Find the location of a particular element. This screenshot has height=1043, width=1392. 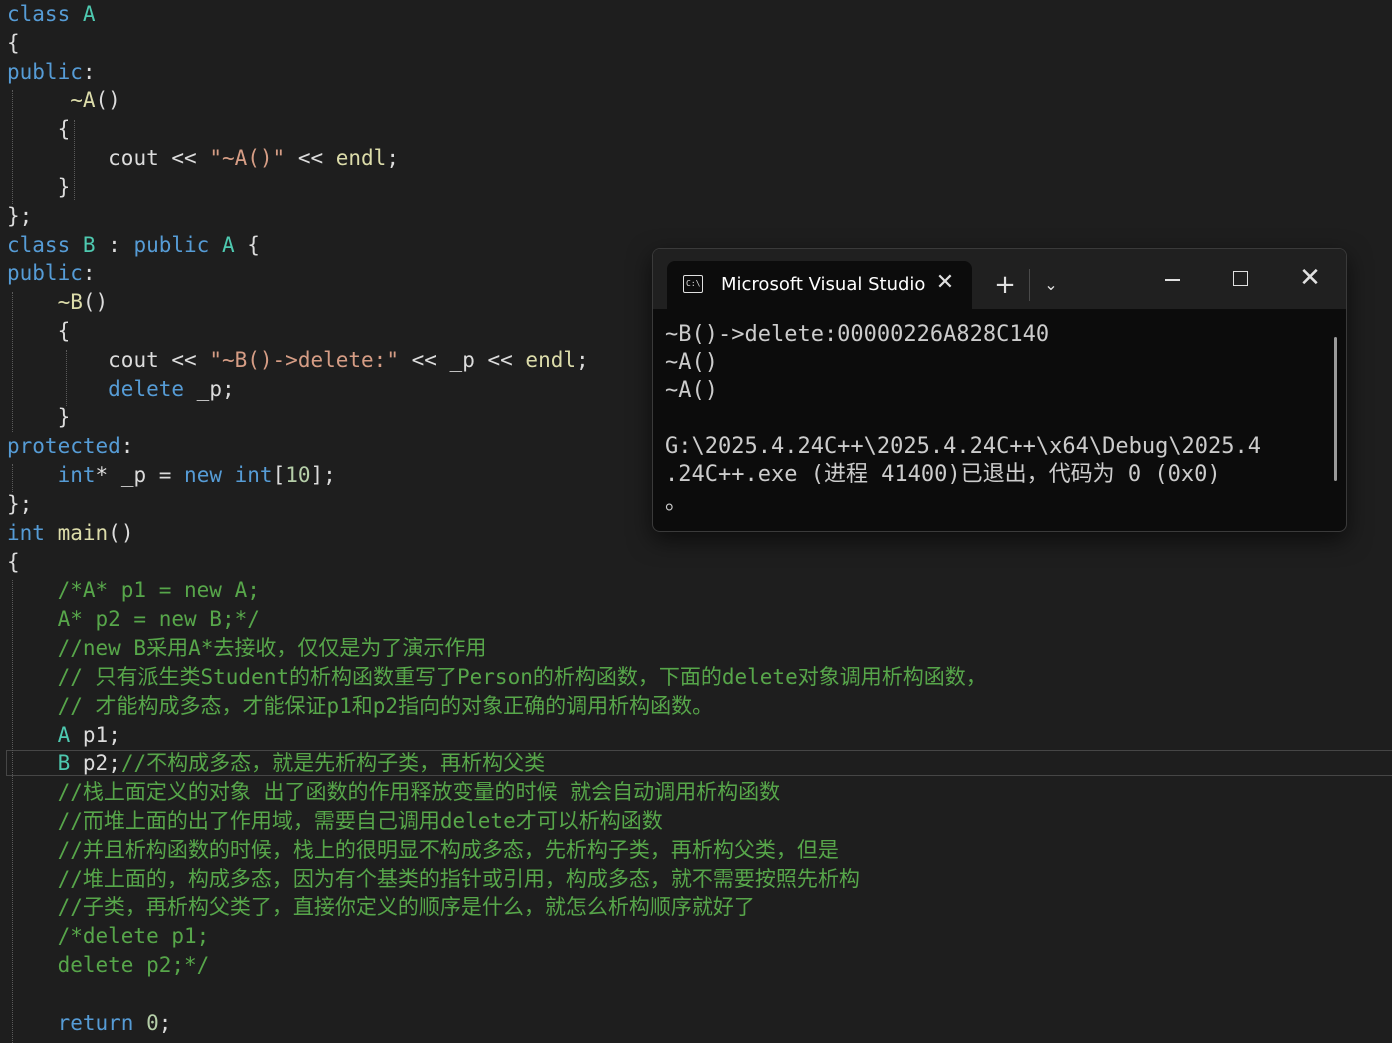

code-line: delete p2;*/ is located at coordinates (108, 965).